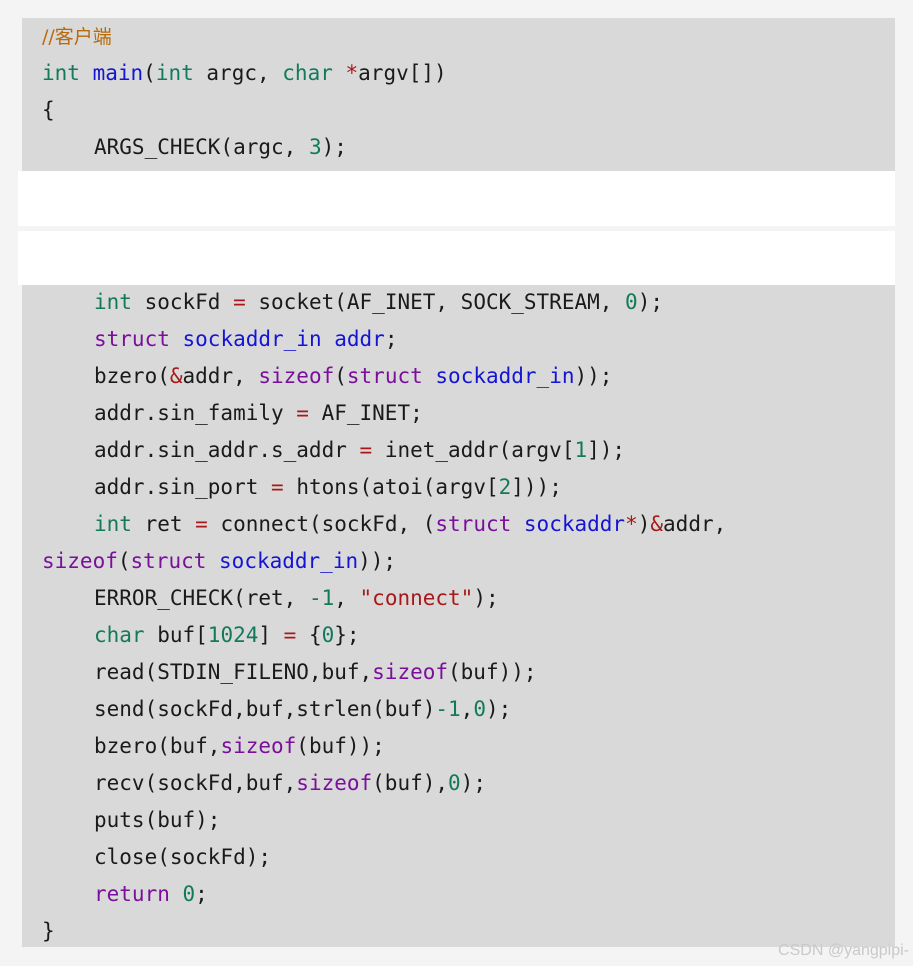 This screenshot has height=966, width=913. Describe the element at coordinates (581, 450) in the screenshot. I see `code-token: 1` at that location.